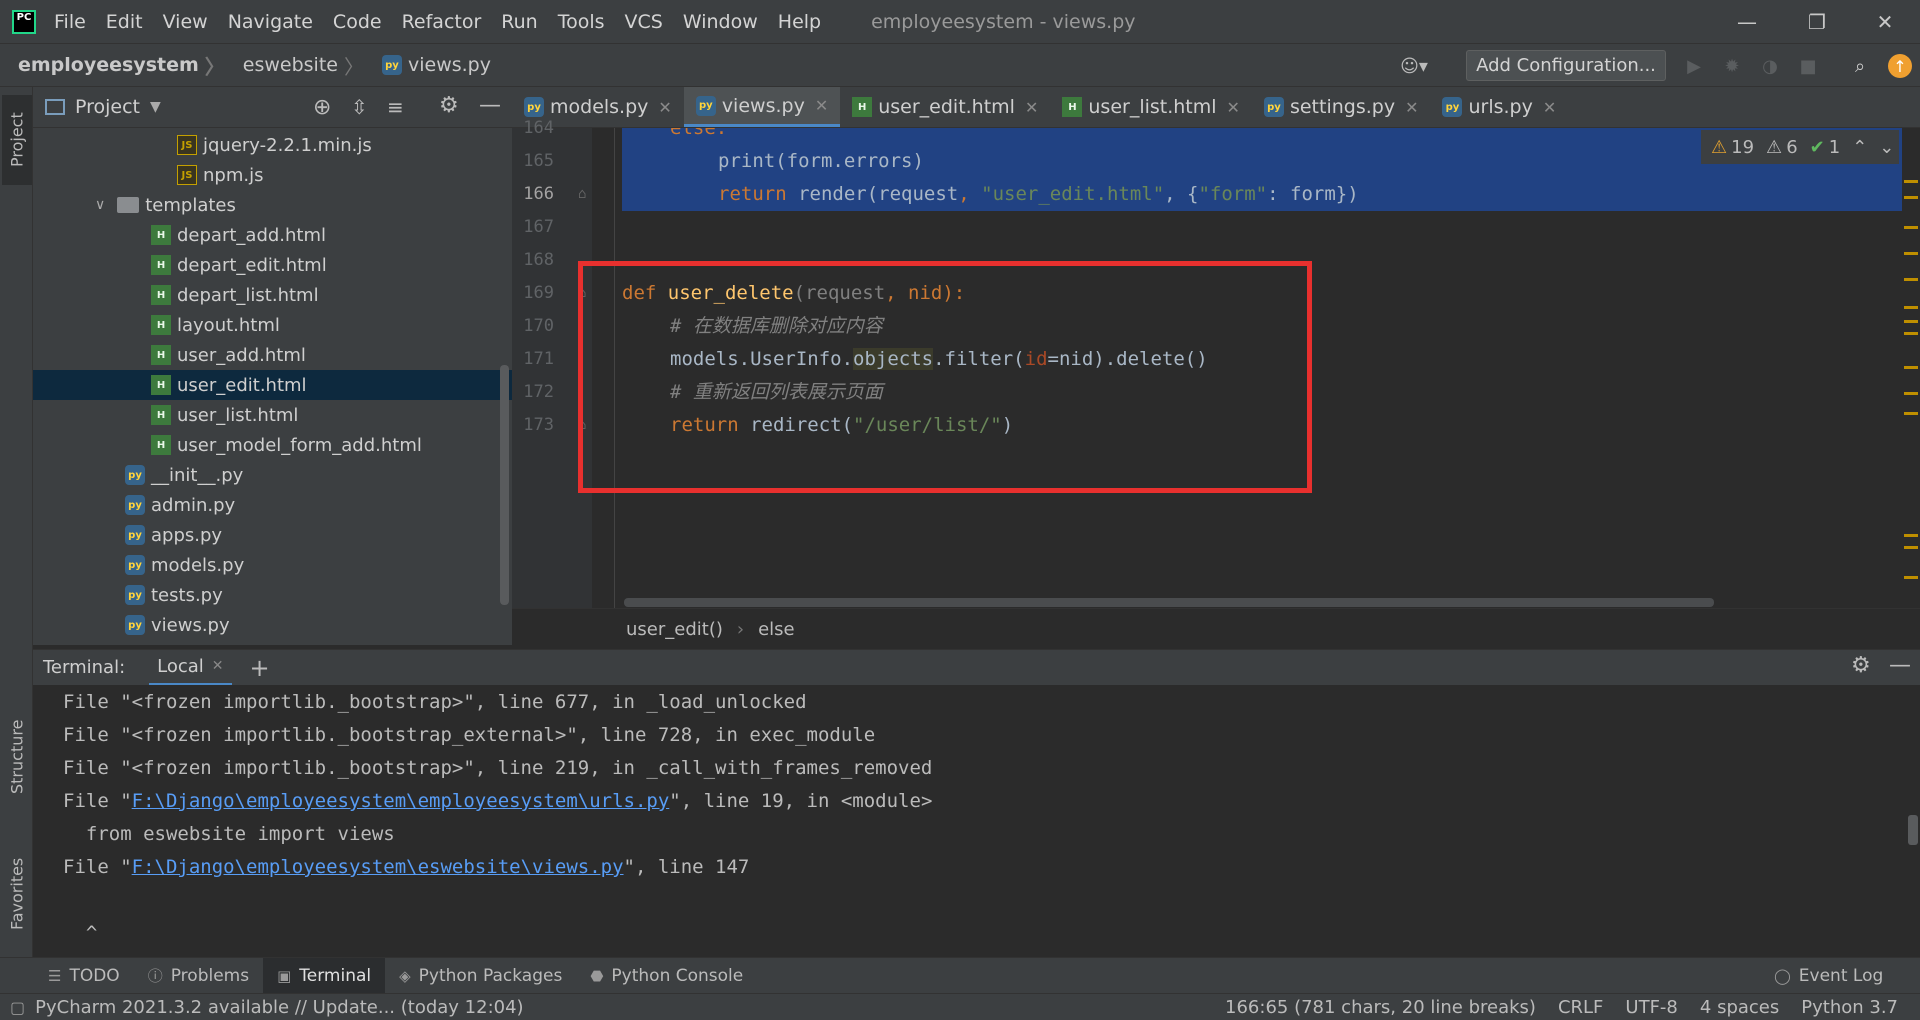  I want to click on search-icon: ⌕, so click(1860, 66).